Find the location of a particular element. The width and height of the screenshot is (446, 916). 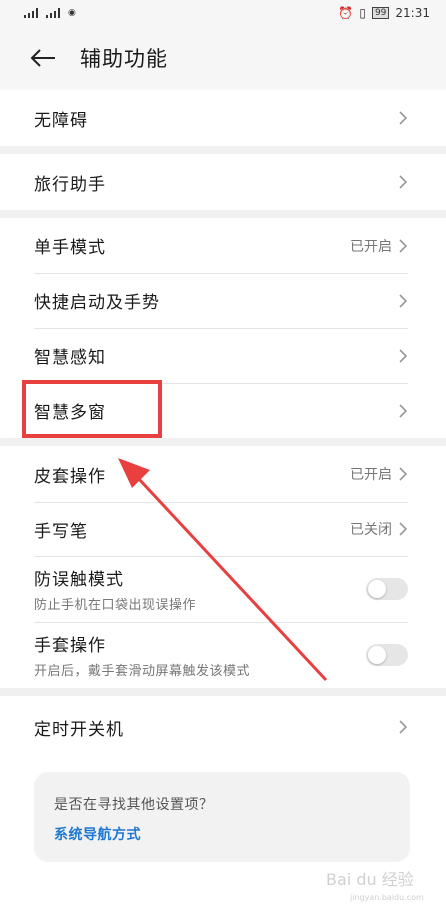

settings-group: 旅行助手 is located at coordinates (223, 182).